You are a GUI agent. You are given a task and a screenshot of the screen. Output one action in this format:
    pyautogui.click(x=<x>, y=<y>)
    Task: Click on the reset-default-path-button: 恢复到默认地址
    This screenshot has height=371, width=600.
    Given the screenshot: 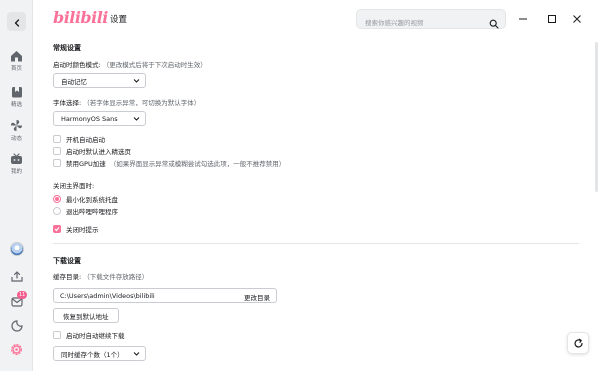 What is the action you would take?
    pyautogui.click(x=86, y=315)
    